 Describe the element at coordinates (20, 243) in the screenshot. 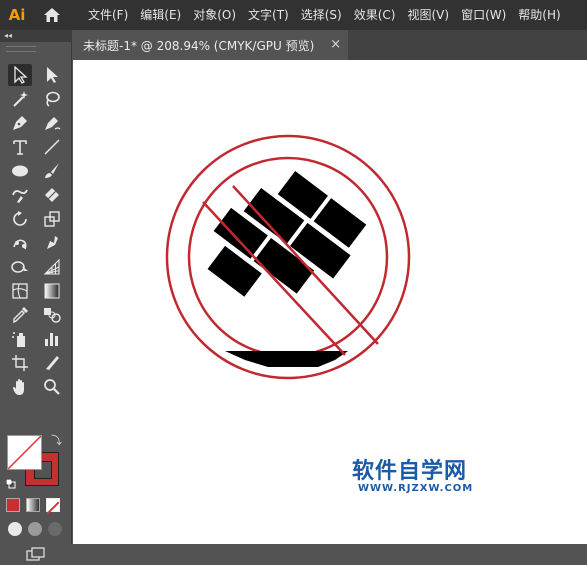

I see `puppet-warp-icon` at that location.